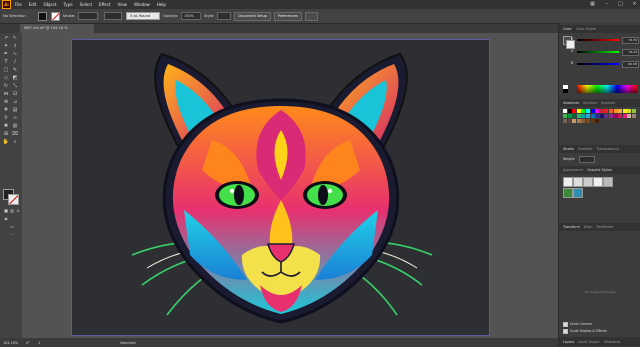  Describe the element at coordinates (128, 343) in the screenshot. I see `current-tool-label: Selection` at that location.